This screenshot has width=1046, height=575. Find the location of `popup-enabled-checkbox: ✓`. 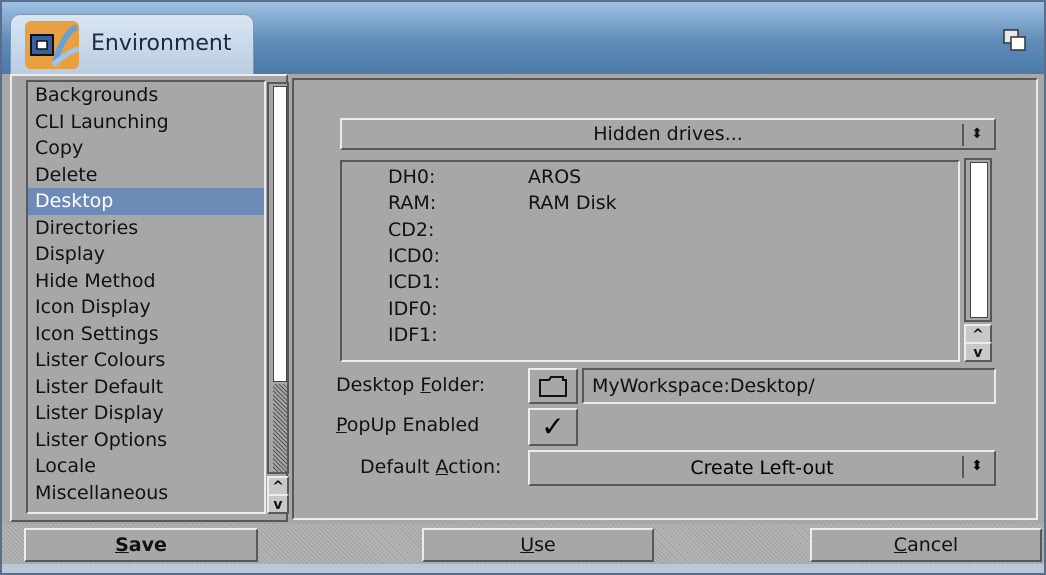

popup-enabled-checkbox: ✓ is located at coordinates (553, 427).